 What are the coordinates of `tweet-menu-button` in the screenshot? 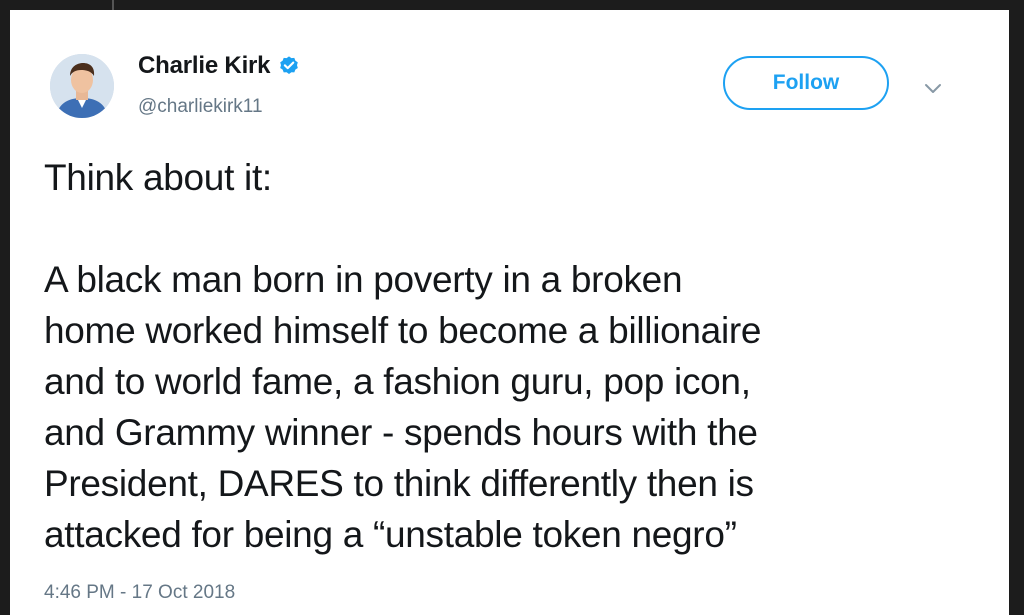 It's located at (933, 89).